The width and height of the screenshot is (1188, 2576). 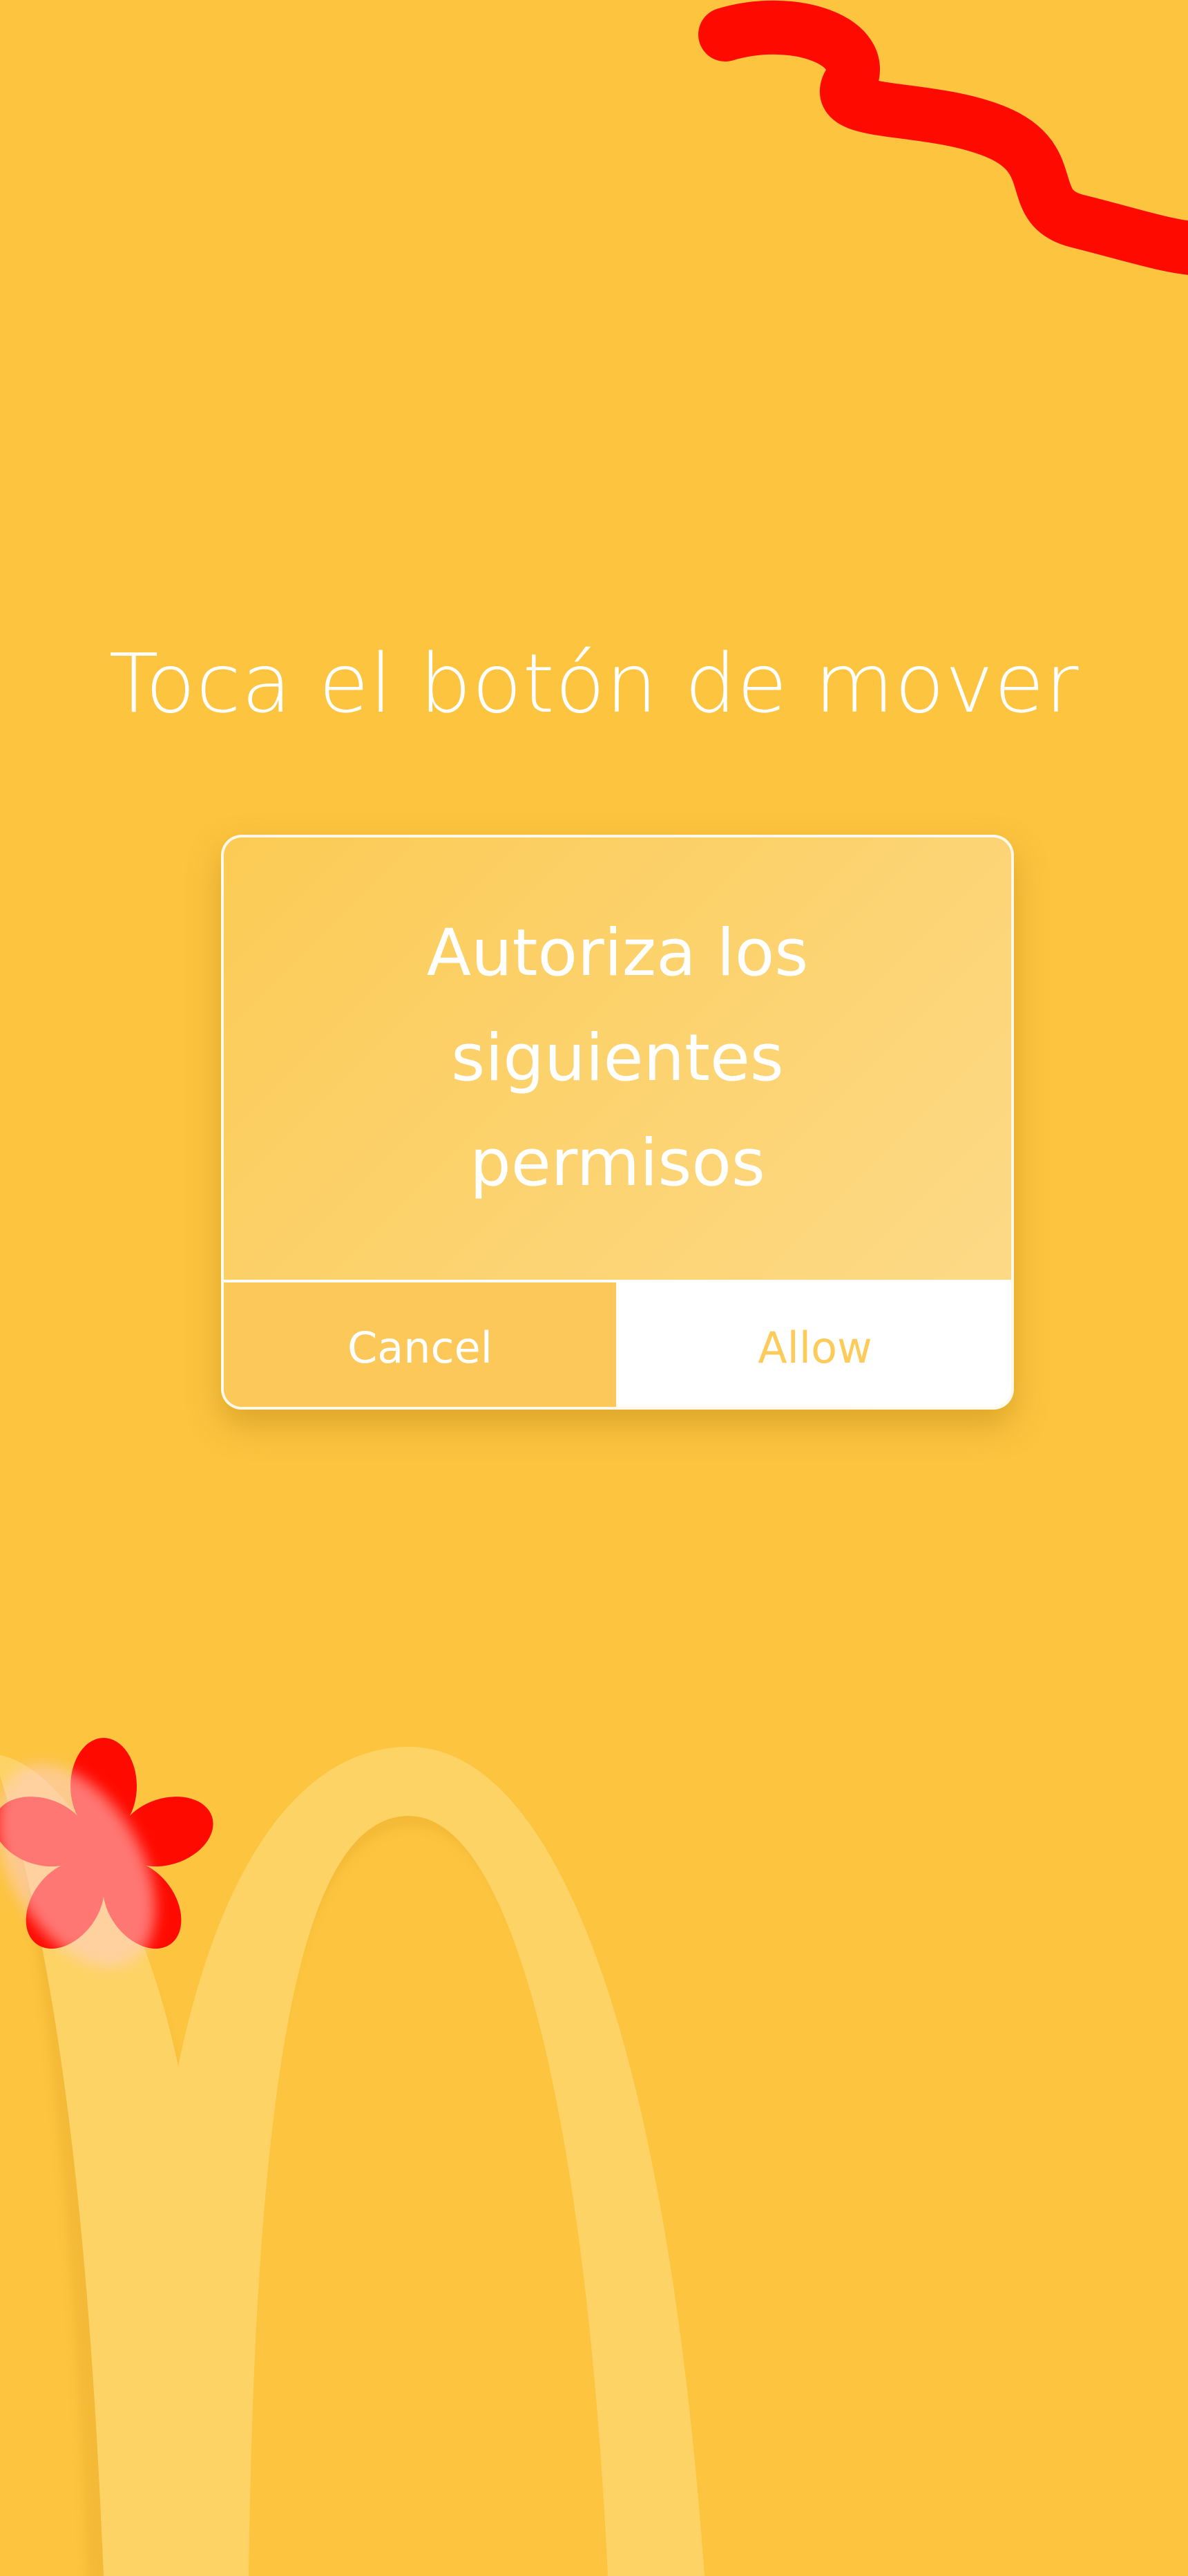 I want to click on allow-button: Allow, so click(x=815, y=1344).